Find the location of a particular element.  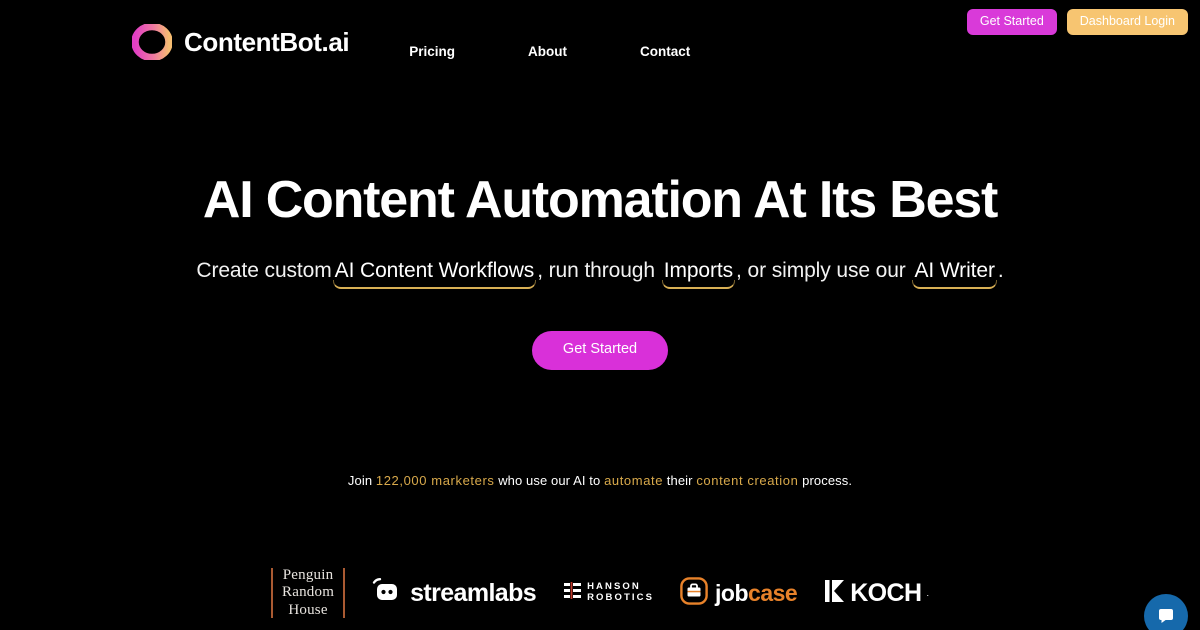

penguin-rule-left is located at coordinates (272, 592).